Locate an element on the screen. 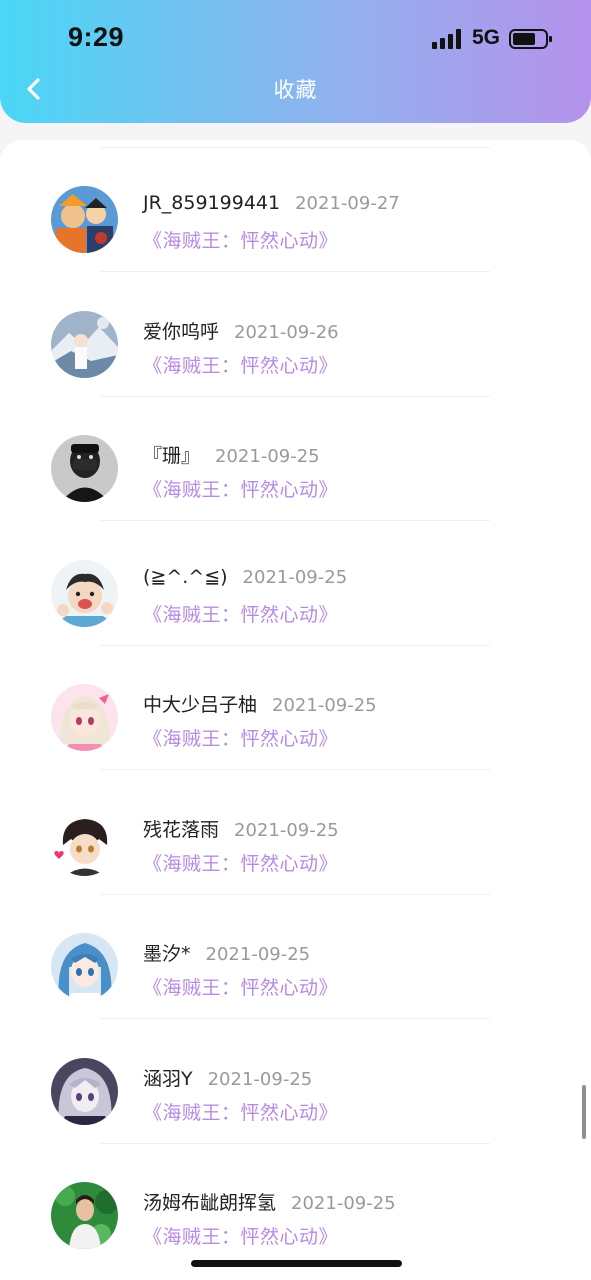 The height and width of the screenshot is (1280, 591). anime-girl-dark-avatar is located at coordinates (84, 1091).